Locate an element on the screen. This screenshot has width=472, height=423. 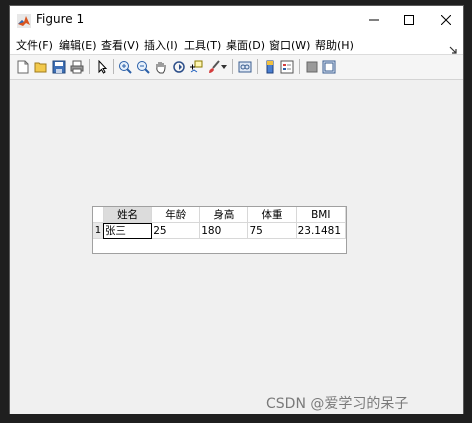
show-plot-tools-icon is located at coordinates (328, 66).